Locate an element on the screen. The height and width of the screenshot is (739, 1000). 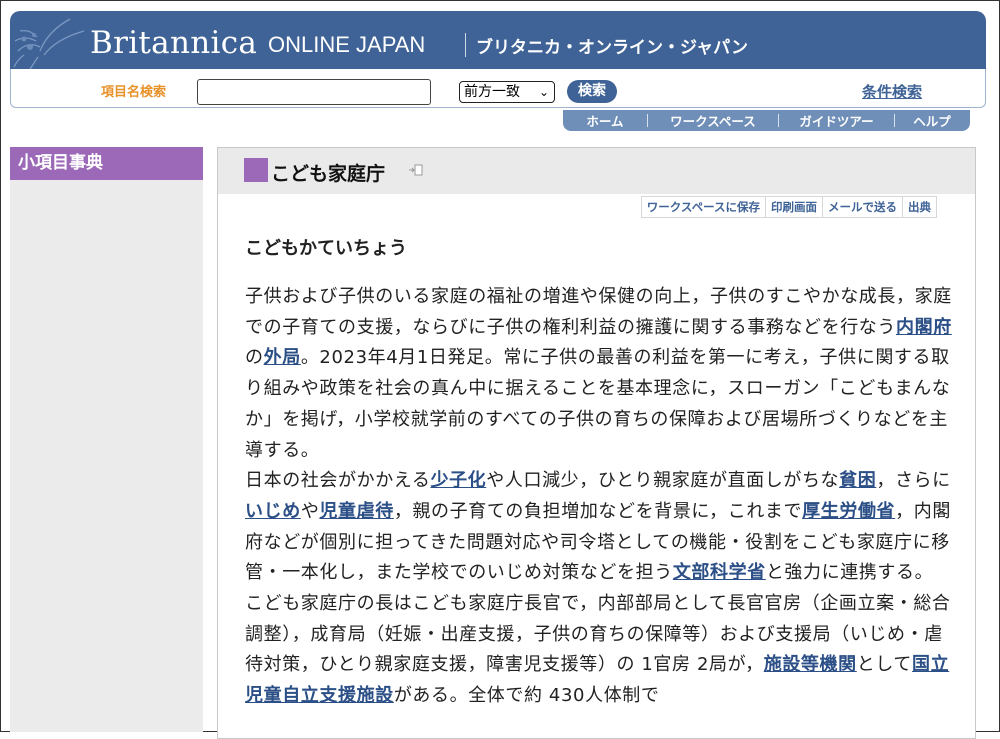
article-reading: こどもかていちょう is located at coordinates (326, 248).